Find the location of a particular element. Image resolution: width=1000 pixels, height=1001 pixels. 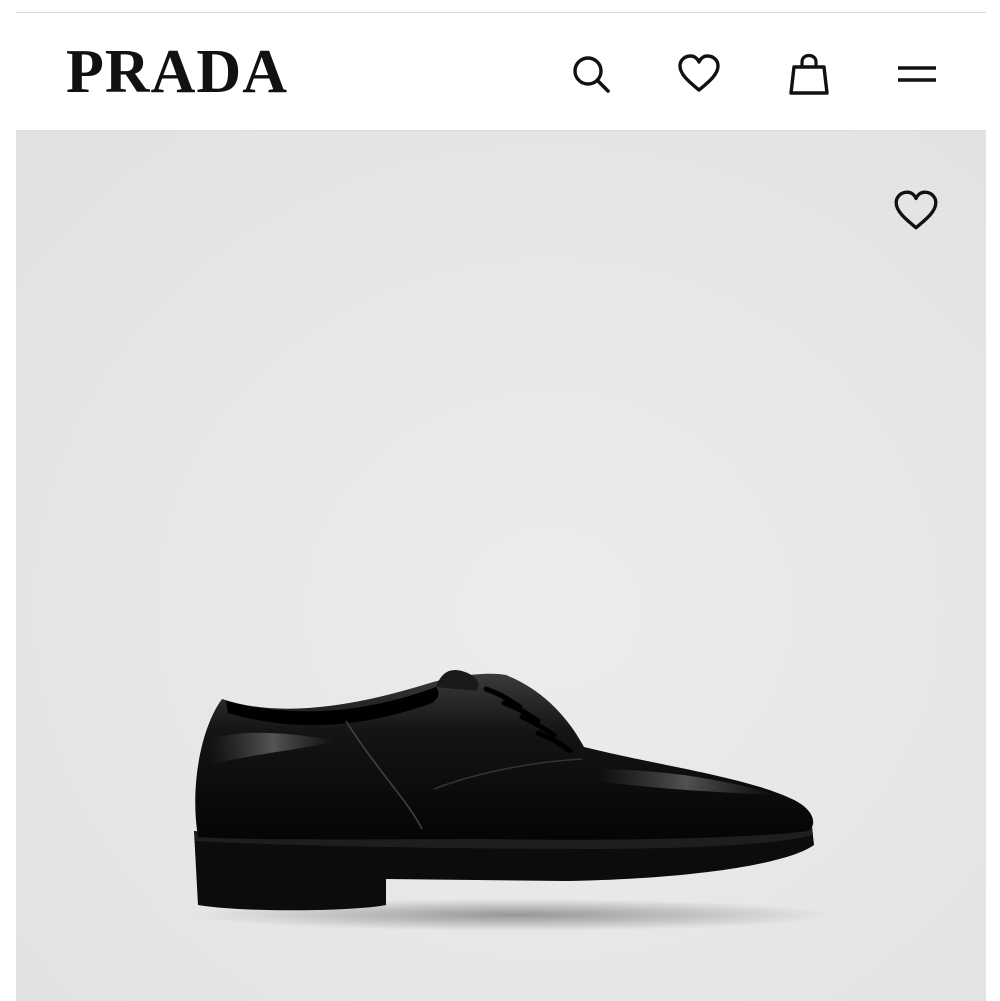

wishlist-button is located at coordinates (699, 74).